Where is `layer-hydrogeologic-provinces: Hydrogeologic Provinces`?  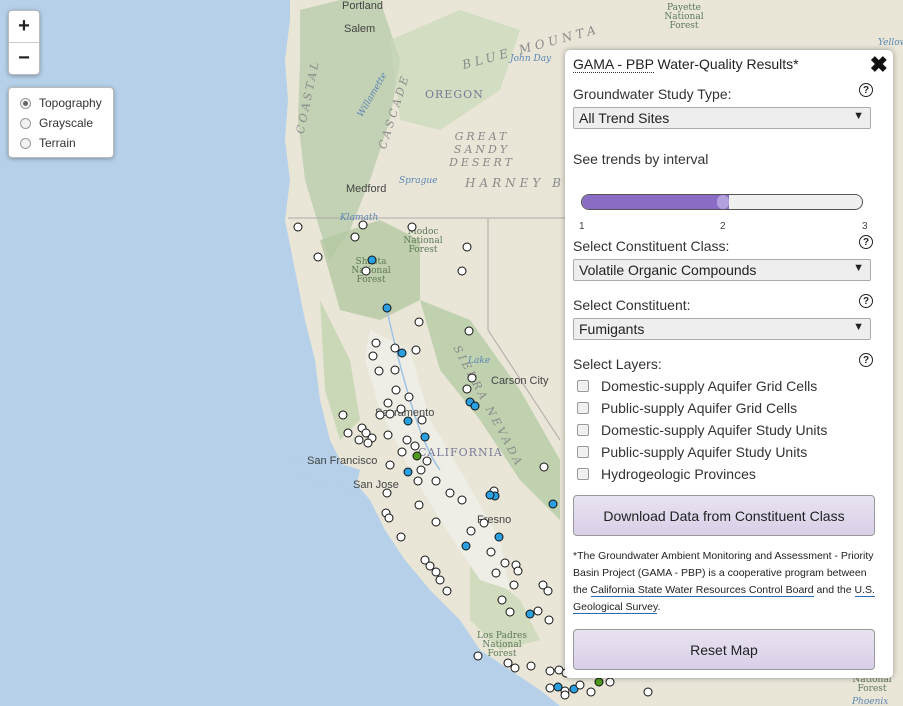 layer-hydrogeologic-provinces: Hydrogeologic Provinces is located at coordinates (666, 474).